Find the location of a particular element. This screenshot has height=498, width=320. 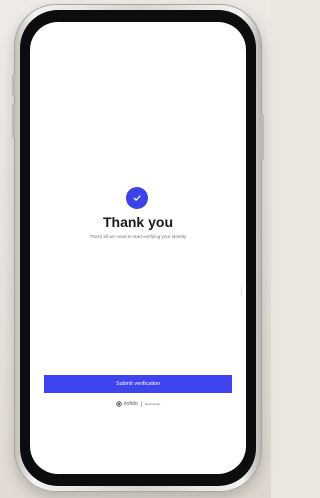

brand-tagline: Real Identity is located at coordinates (152, 404).